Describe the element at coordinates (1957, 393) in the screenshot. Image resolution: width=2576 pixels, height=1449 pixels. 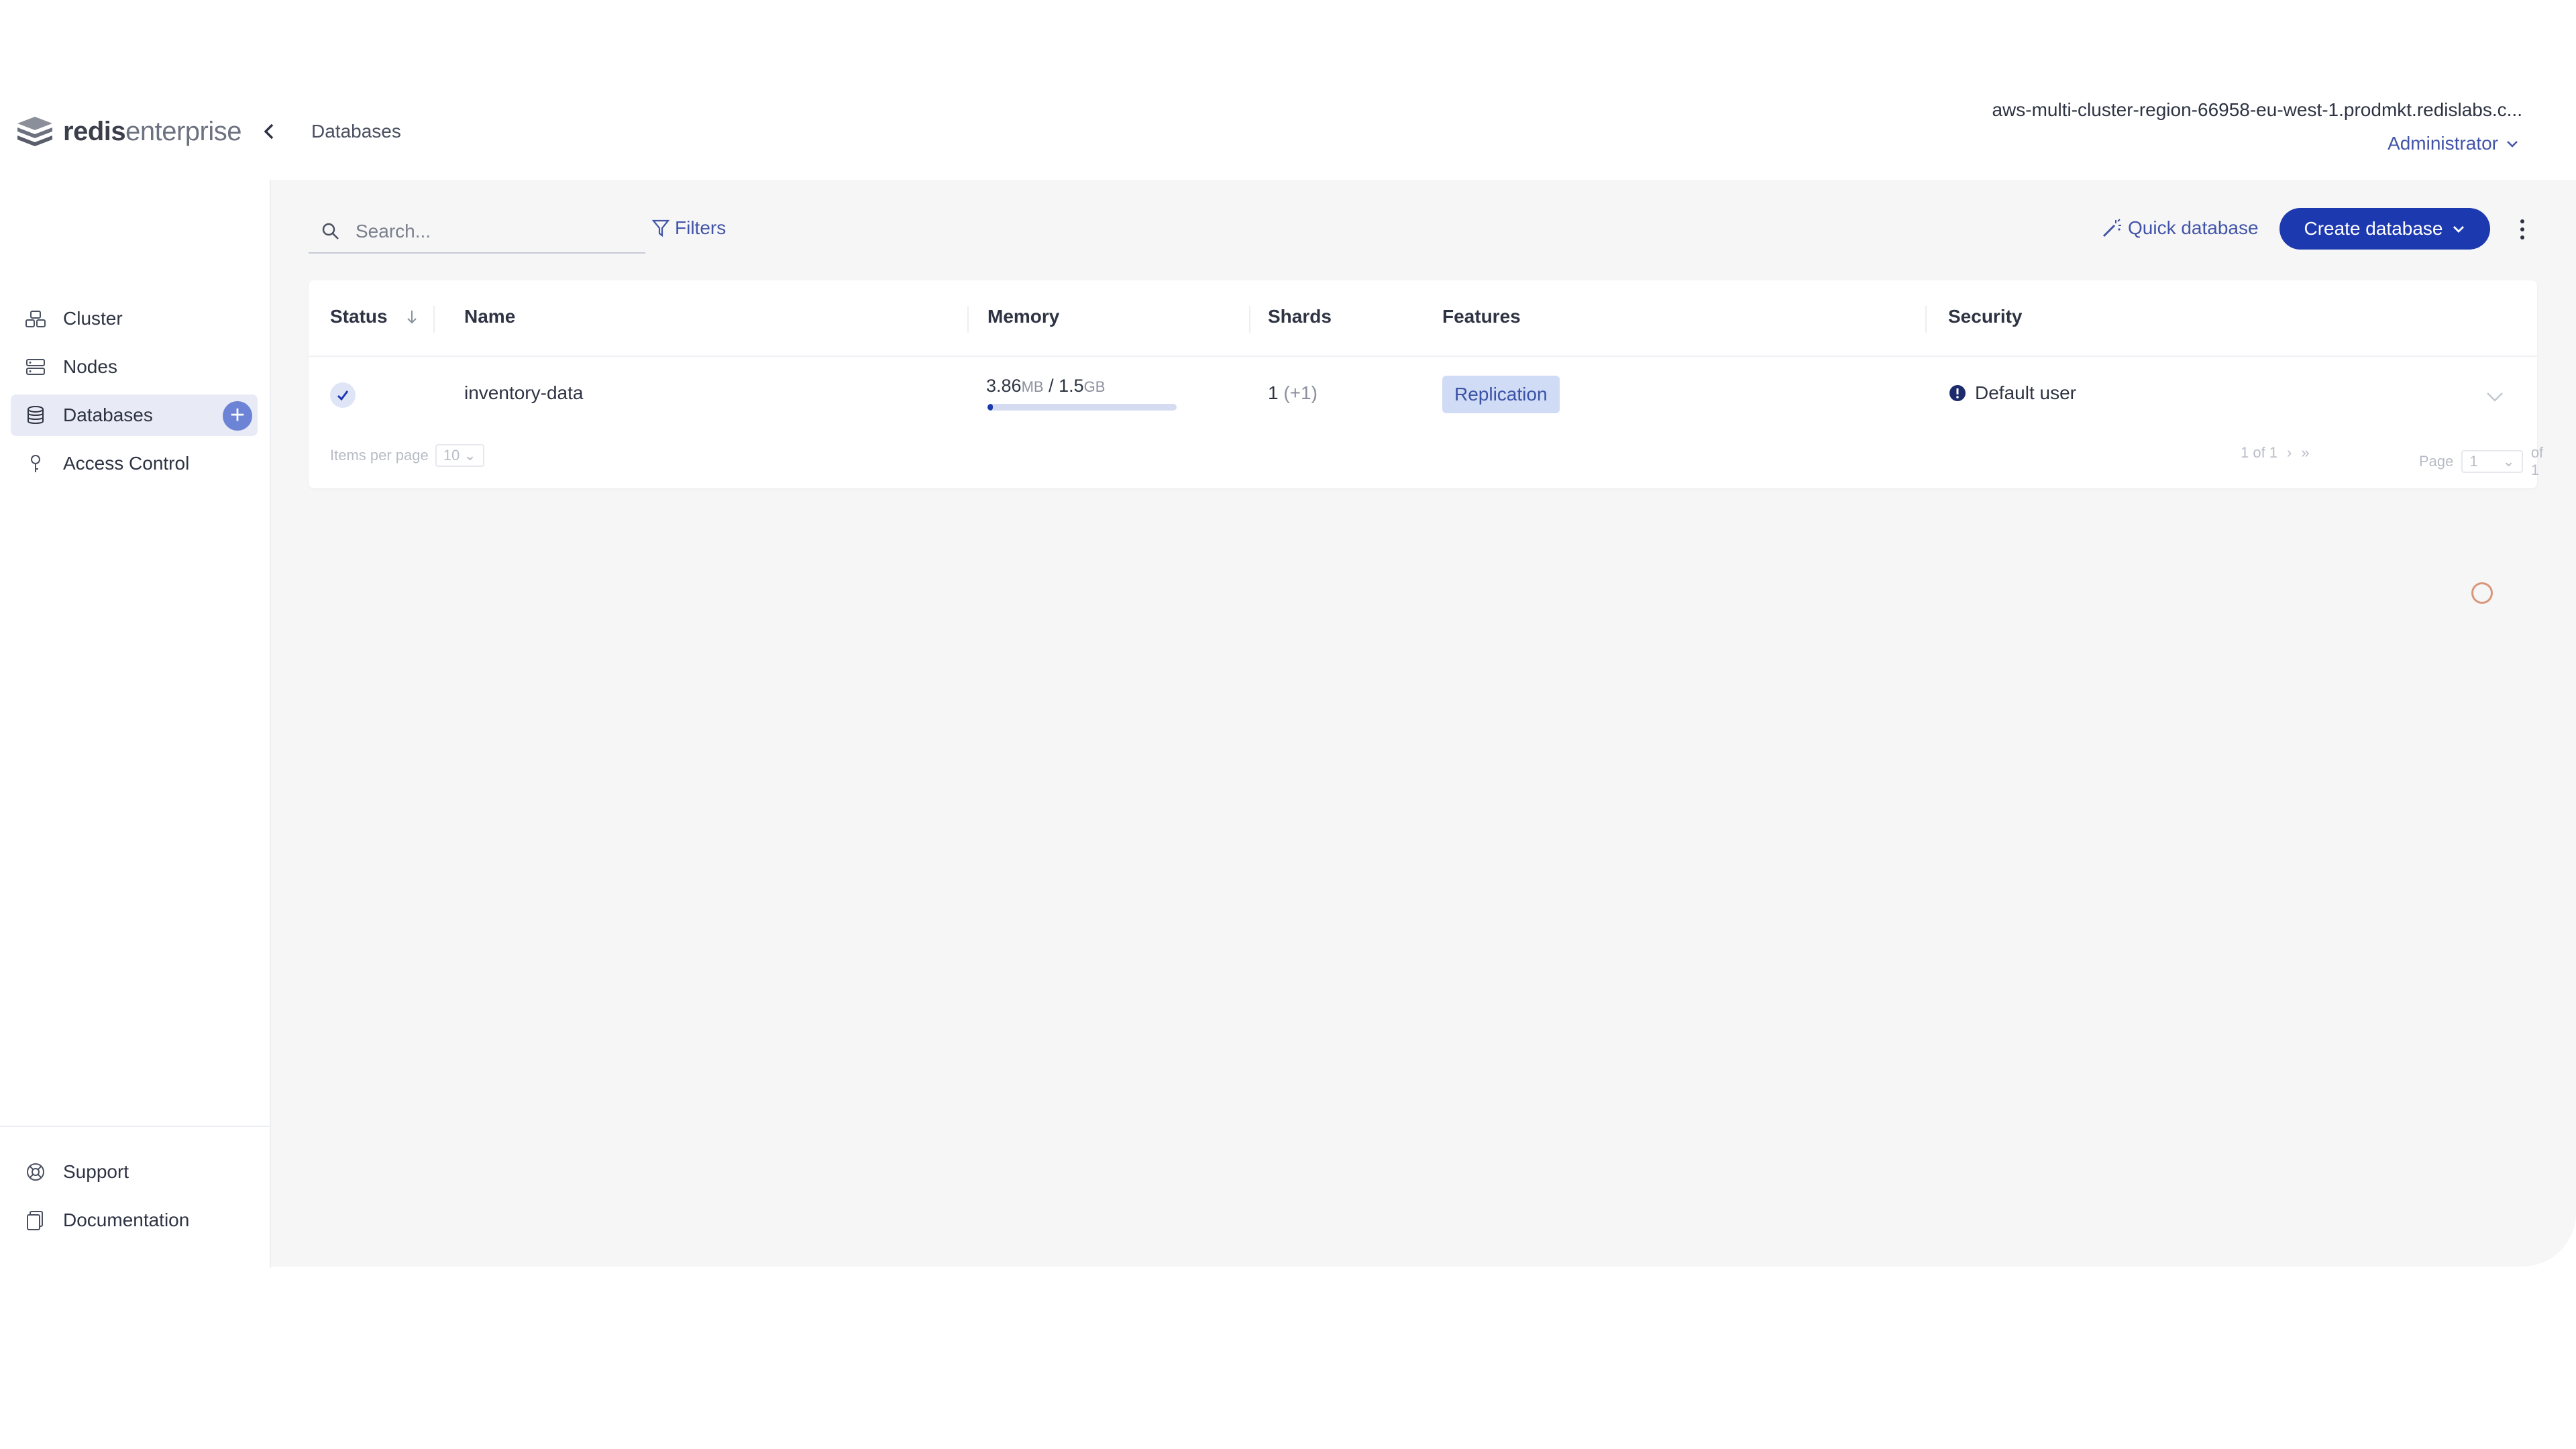
I see `info-icon` at that location.